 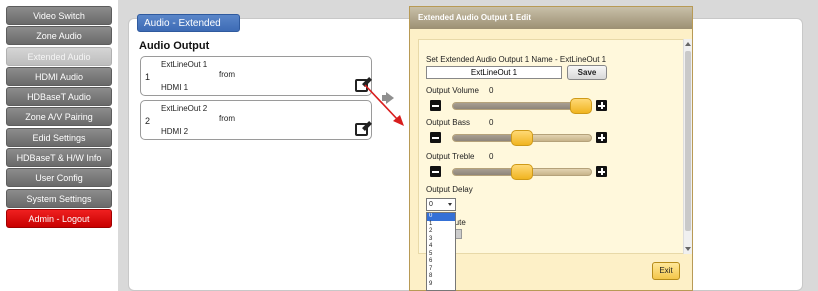 I want to click on output-number: 2, so click(x=148, y=121).